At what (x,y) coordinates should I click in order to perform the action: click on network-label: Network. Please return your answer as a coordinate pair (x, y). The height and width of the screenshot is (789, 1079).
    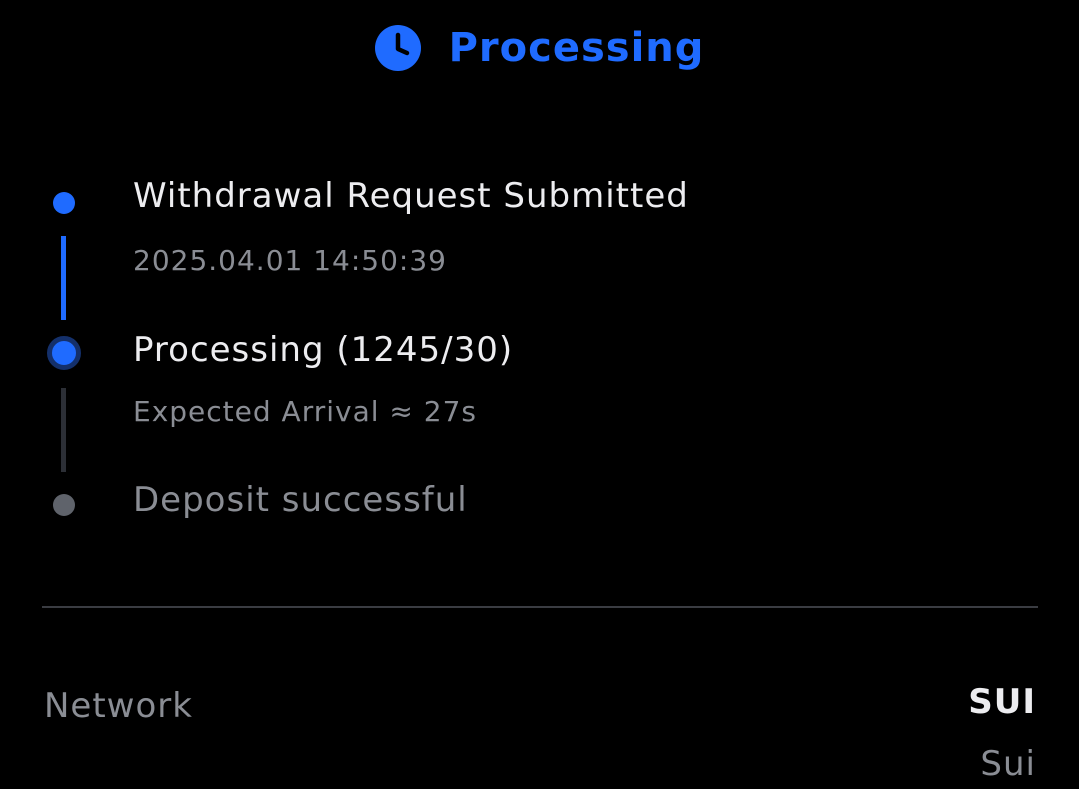
    Looking at the image, I should click on (118, 706).